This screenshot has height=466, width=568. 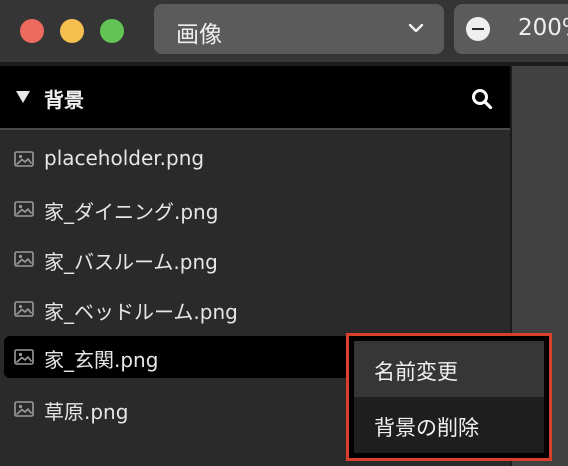 I want to click on file-name: 家_バスルーム.png, so click(x=131, y=262).